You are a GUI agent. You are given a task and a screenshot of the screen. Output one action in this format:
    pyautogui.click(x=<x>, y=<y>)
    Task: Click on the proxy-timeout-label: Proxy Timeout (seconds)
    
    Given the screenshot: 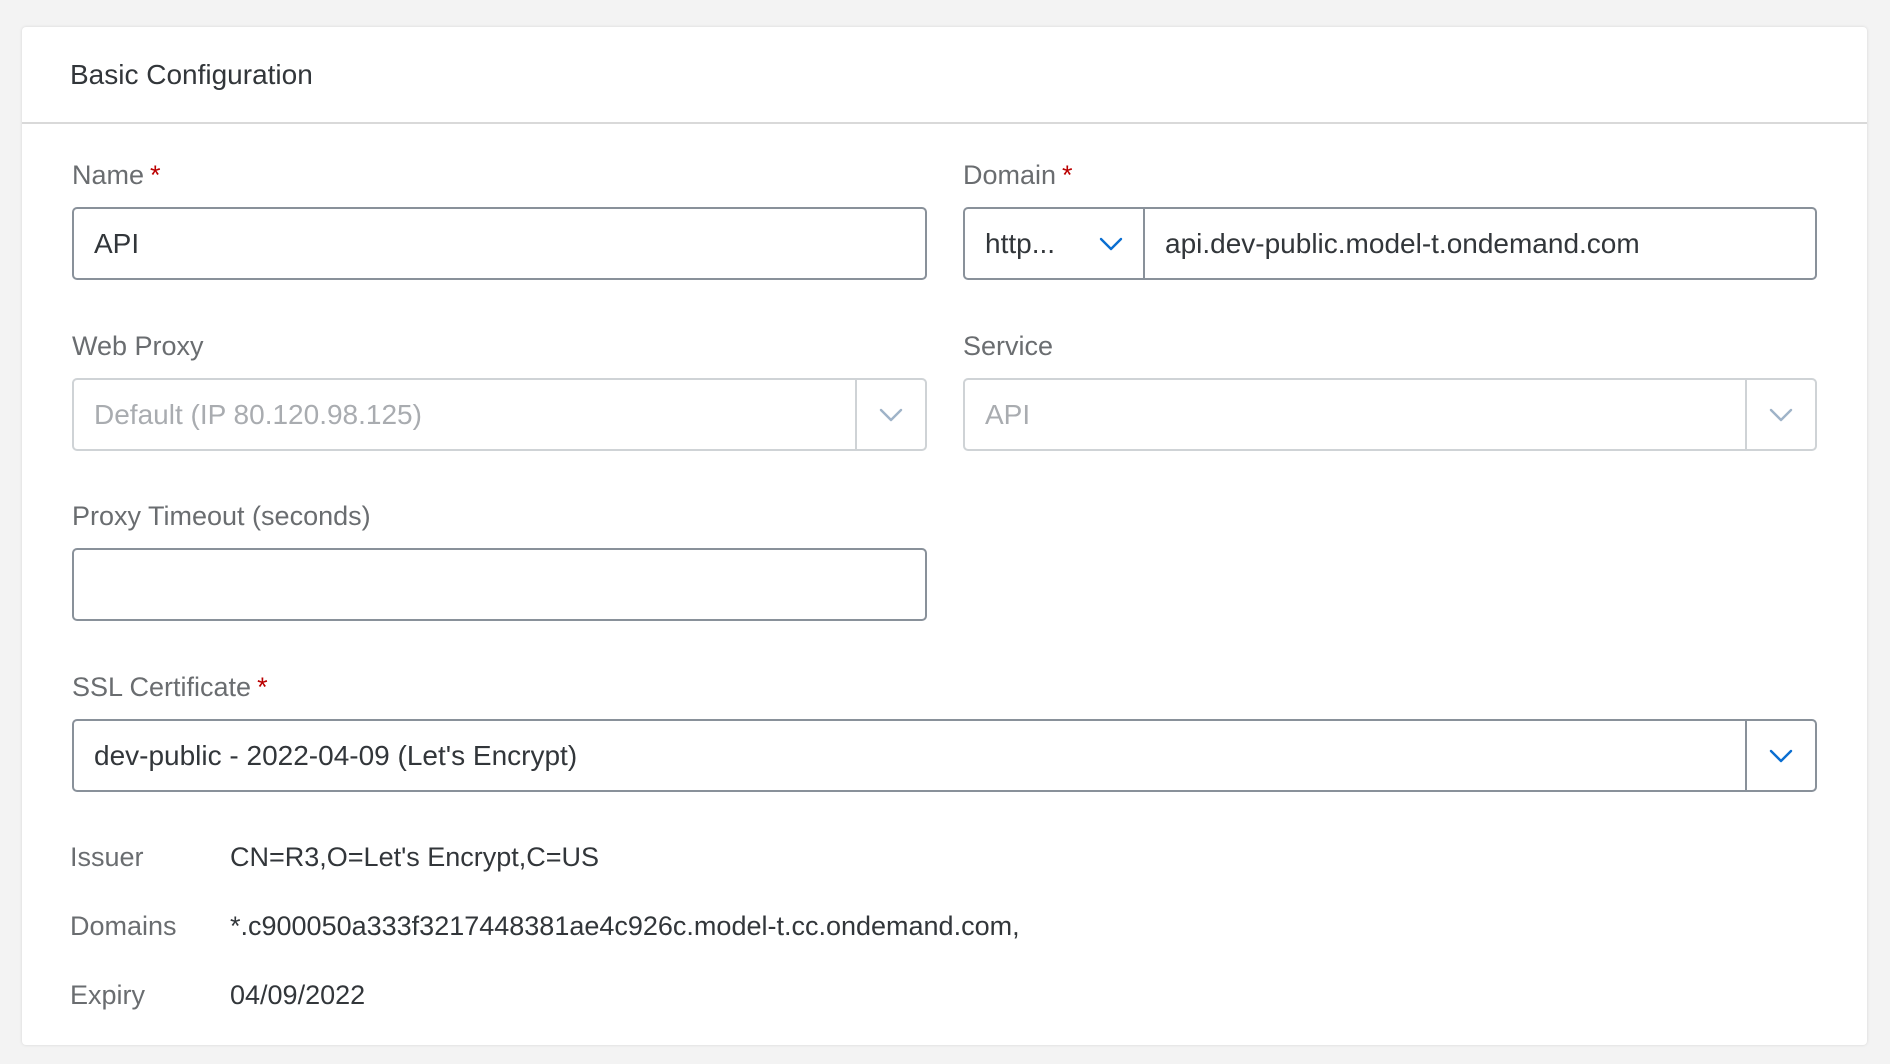 What is the action you would take?
    pyautogui.click(x=221, y=516)
    